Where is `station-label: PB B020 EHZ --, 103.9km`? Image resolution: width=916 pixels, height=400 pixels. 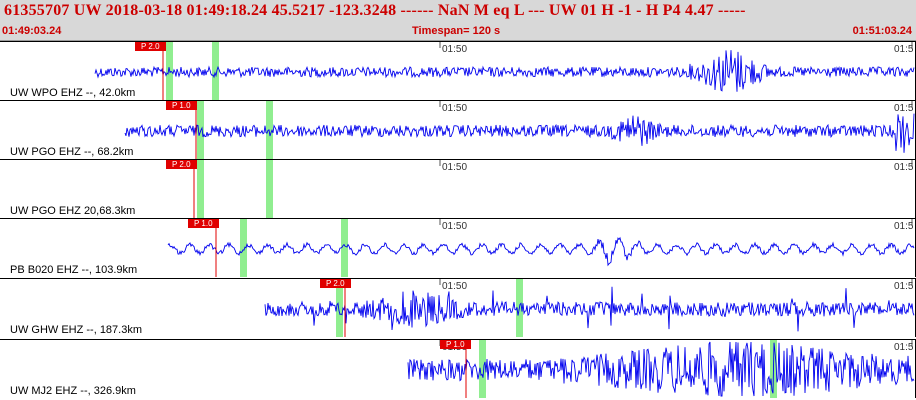
station-label: PB B020 EHZ --, 103.9km is located at coordinates (74, 270).